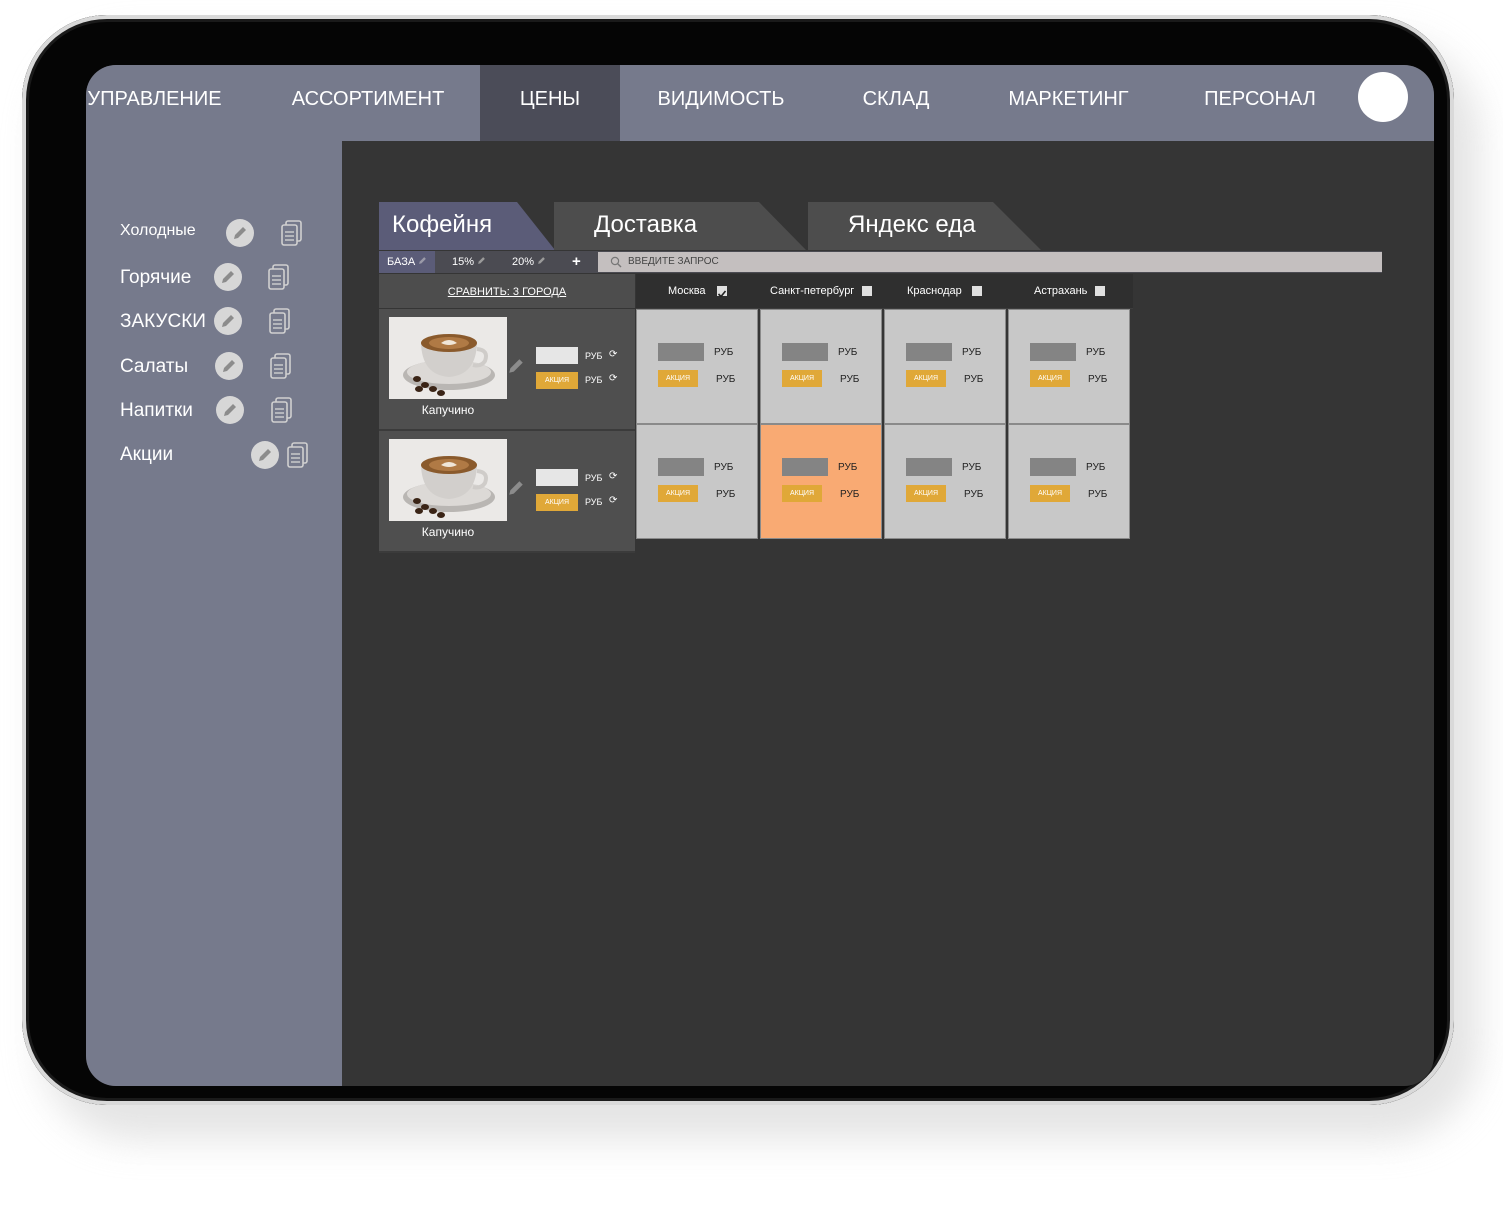 The image size is (1503, 1210). I want to click on sidebar-item-promotions: Акции, so click(146, 455).